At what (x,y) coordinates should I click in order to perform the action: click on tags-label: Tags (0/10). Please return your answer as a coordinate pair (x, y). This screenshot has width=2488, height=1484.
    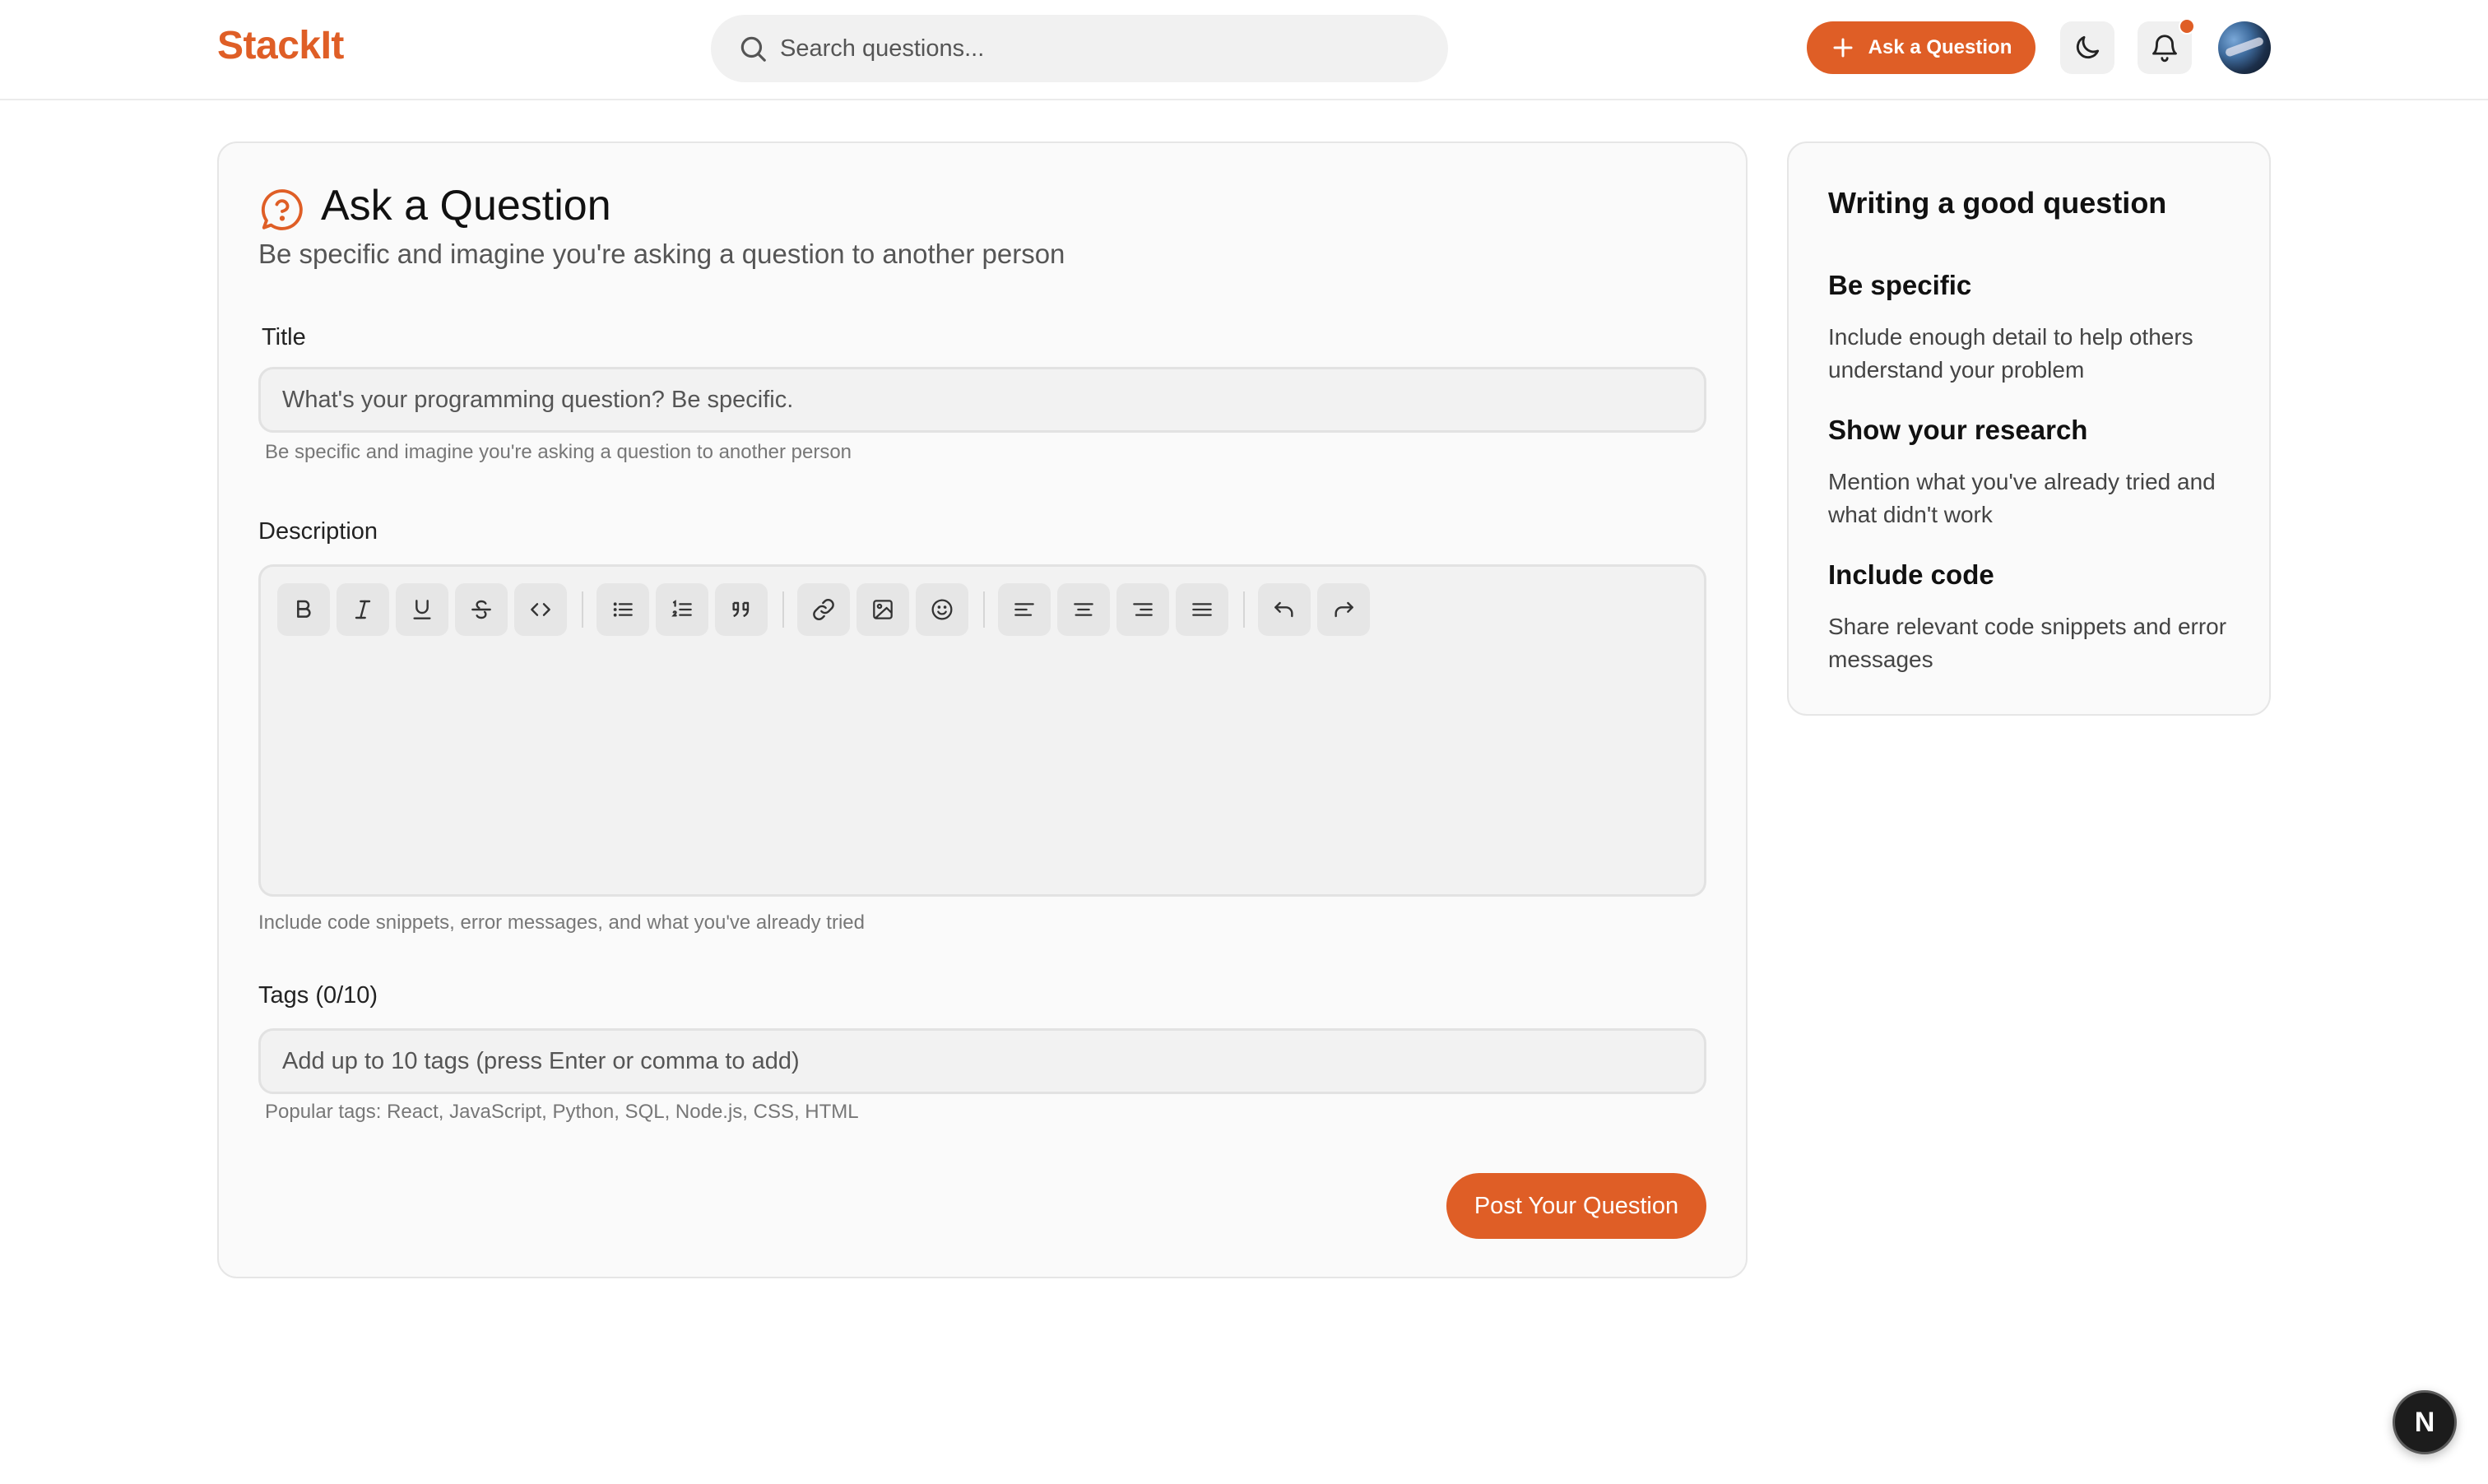
    Looking at the image, I should click on (318, 996).